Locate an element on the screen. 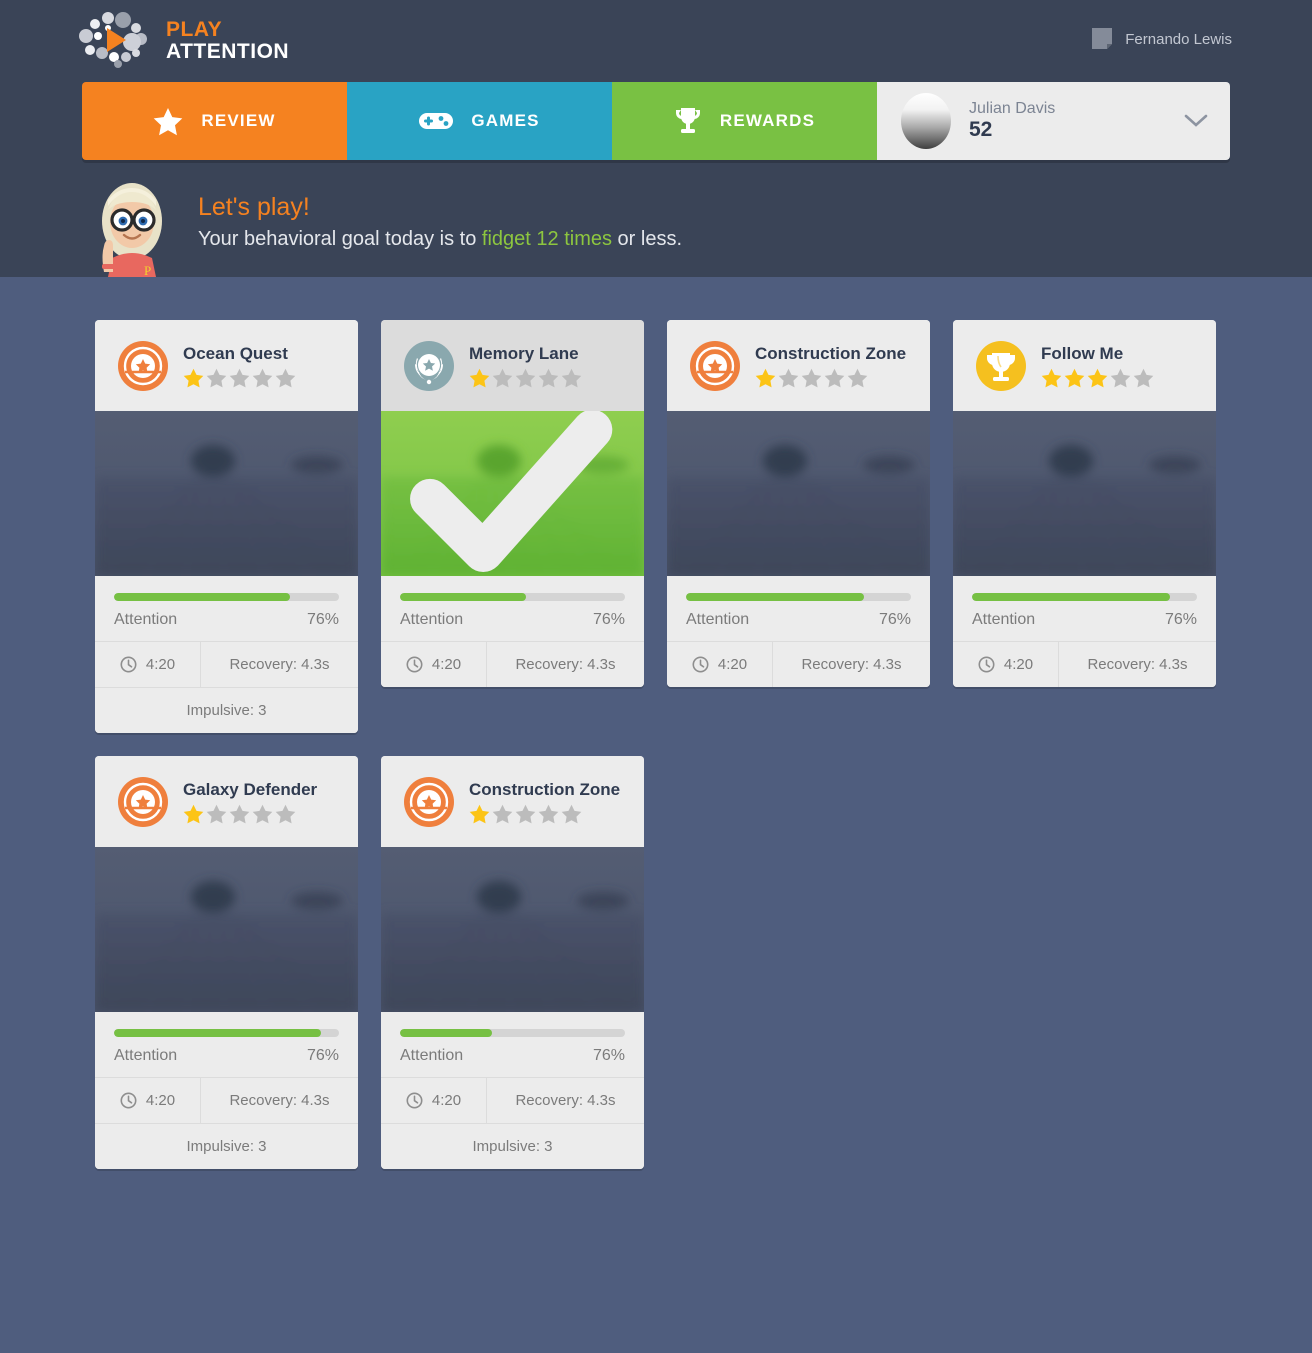  greeting-goal-highlight: fidget 12 times is located at coordinates (546, 239).